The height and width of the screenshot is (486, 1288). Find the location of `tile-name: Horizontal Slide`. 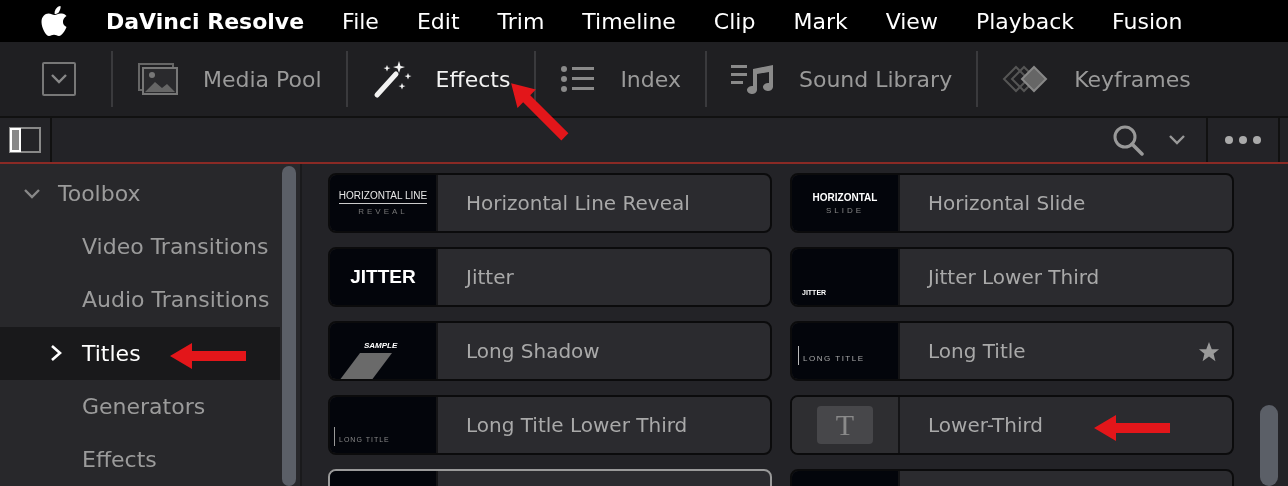

tile-name: Horizontal Slide is located at coordinates (1006, 203).